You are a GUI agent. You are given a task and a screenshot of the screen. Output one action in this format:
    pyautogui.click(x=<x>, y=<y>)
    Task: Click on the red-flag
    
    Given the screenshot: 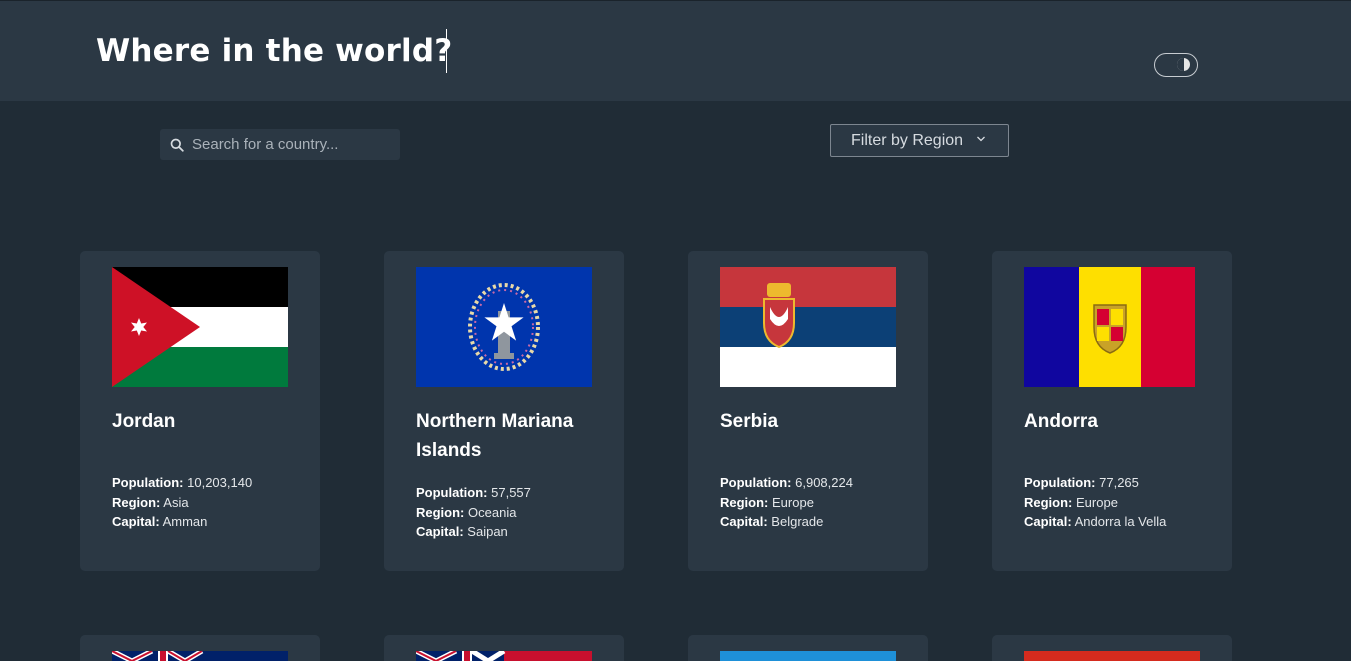 What is the action you would take?
    pyautogui.click(x=1112, y=656)
    